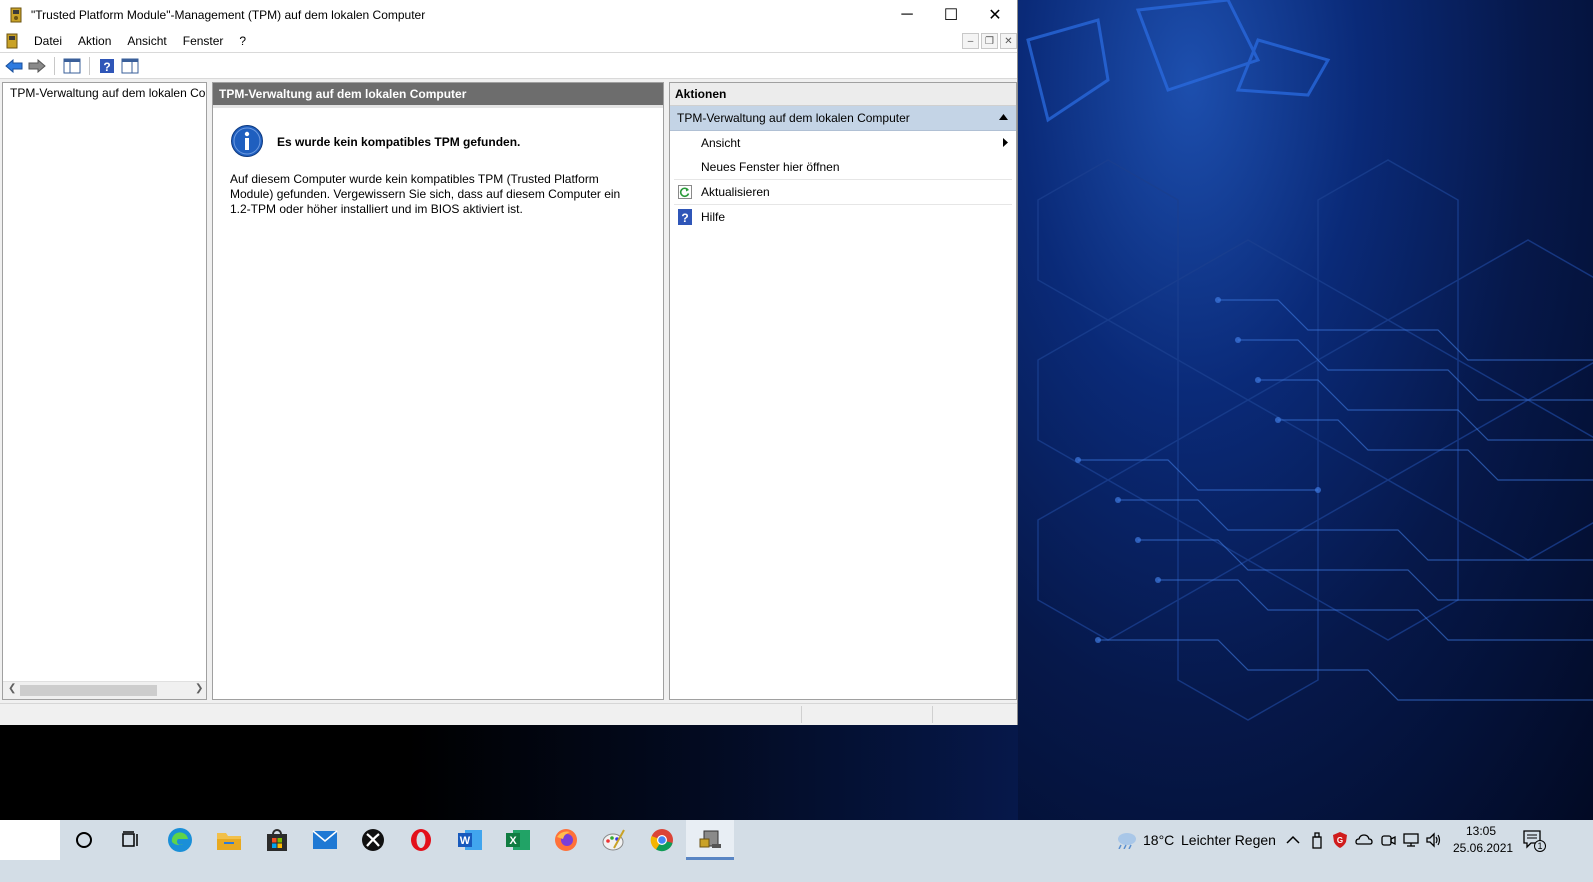  What do you see at coordinates (1126, 840) in the screenshot?
I see `weather-rain-icon` at bounding box center [1126, 840].